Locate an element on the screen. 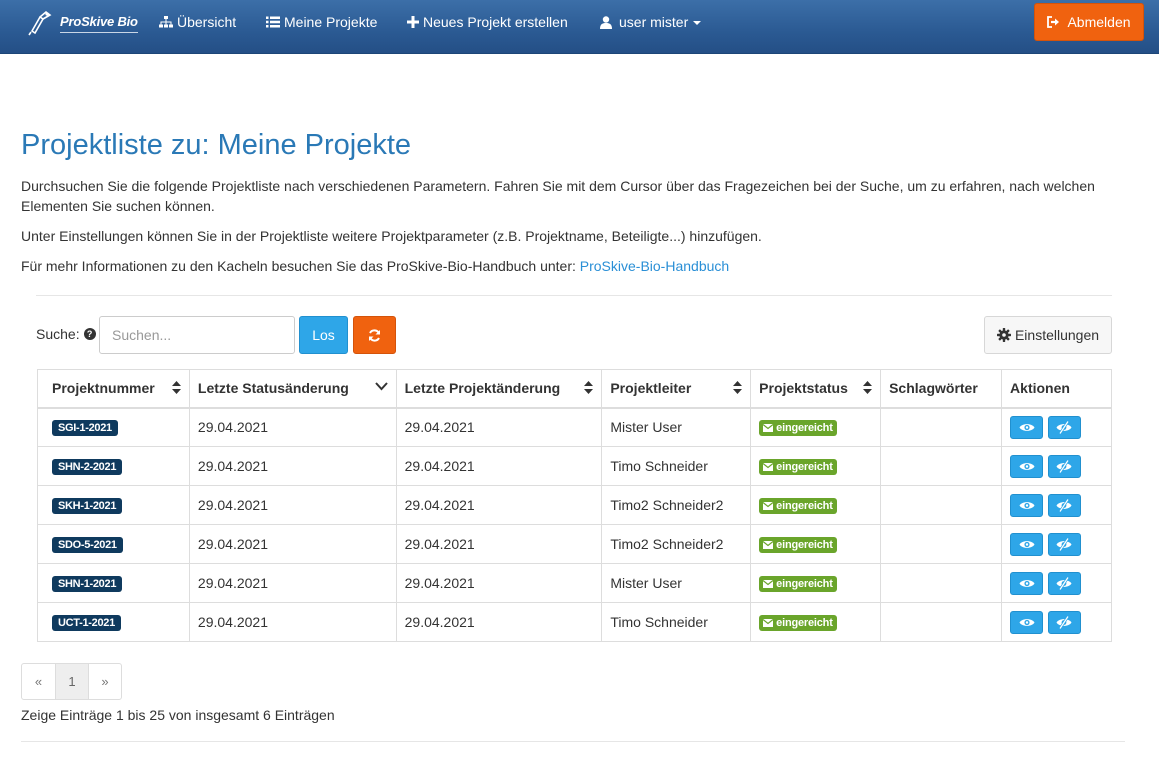 The image size is (1159, 763). nav-uebersicht-label: Übersicht is located at coordinates (207, 22).